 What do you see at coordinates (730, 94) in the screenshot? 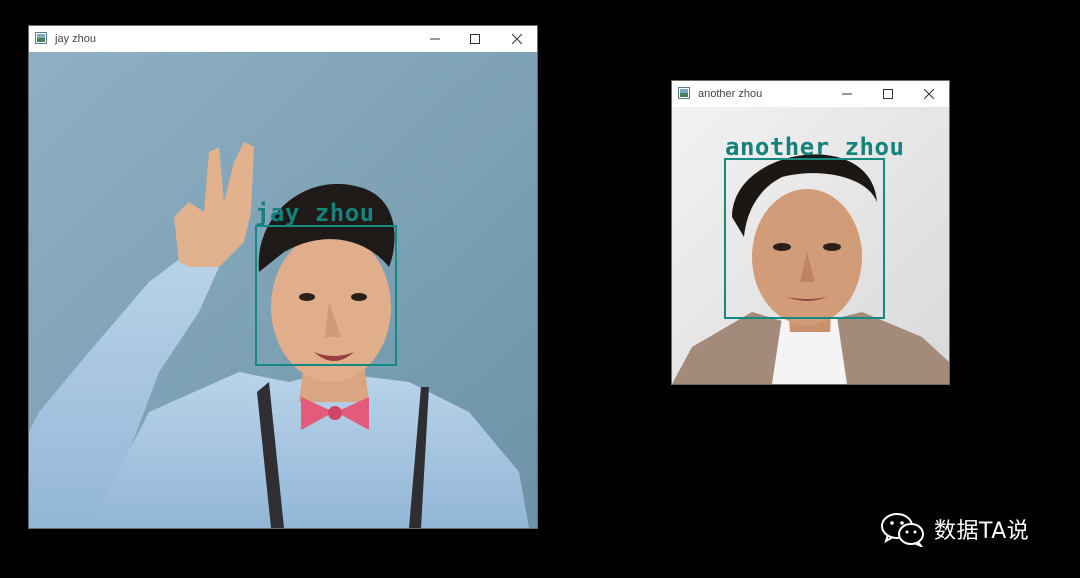
I see `window-title: another zhou` at bounding box center [730, 94].